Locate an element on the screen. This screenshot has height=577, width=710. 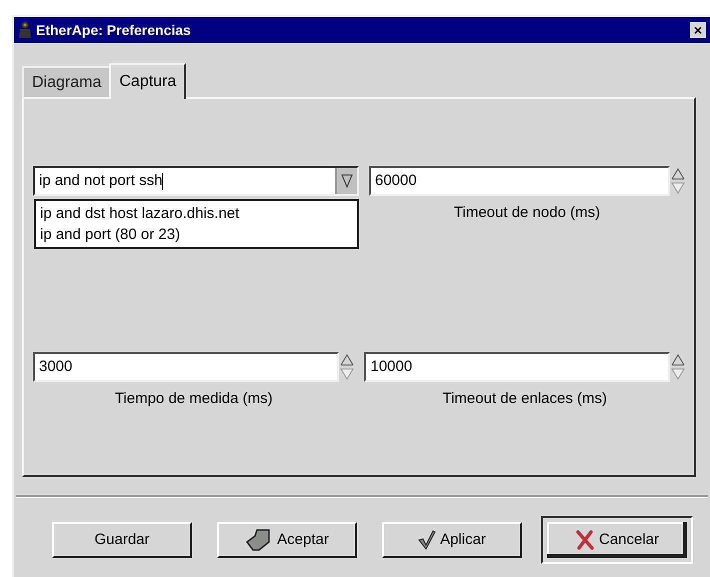
check-icon is located at coordinates (427, 540).